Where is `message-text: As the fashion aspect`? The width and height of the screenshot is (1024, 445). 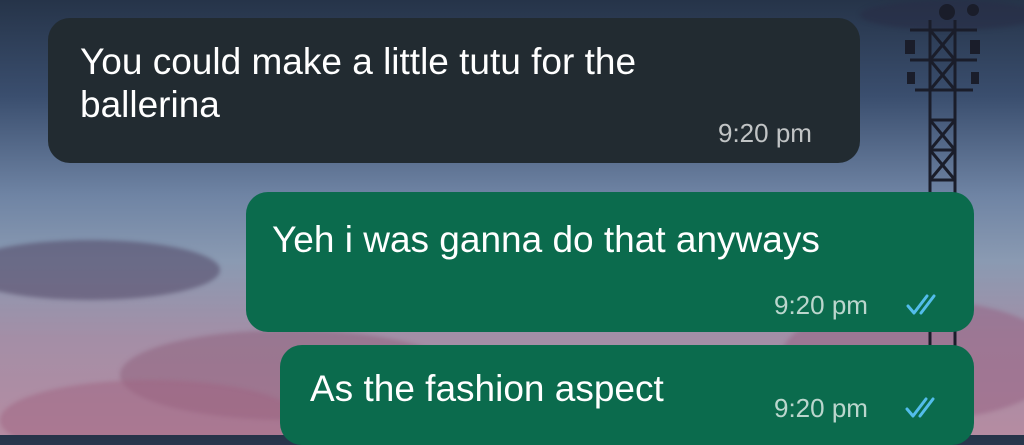
message-text: As the fashion aspect is located at coordinates (487, 388).